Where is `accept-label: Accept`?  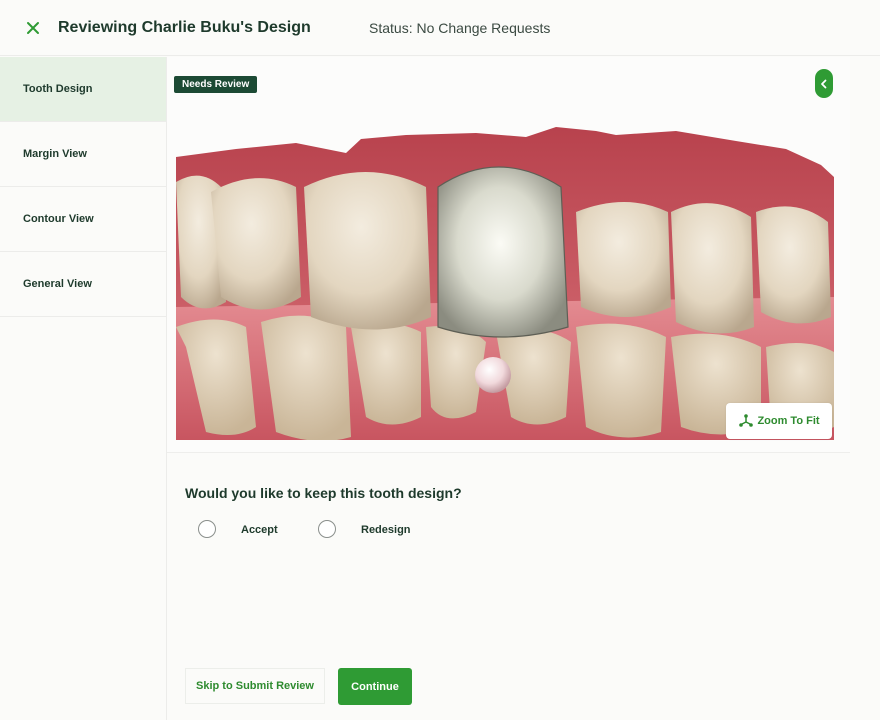 accept-label: Accept is located at coordinates (259, 530).